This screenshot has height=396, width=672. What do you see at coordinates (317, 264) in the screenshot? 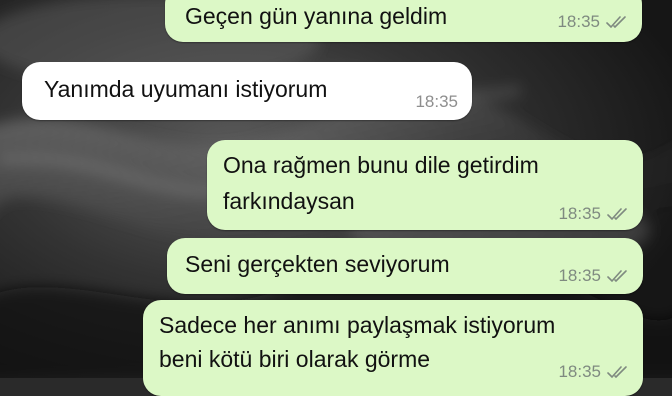
I see `message-text: Seni gerçekten seviyorum` at bounding box center [317, 264].